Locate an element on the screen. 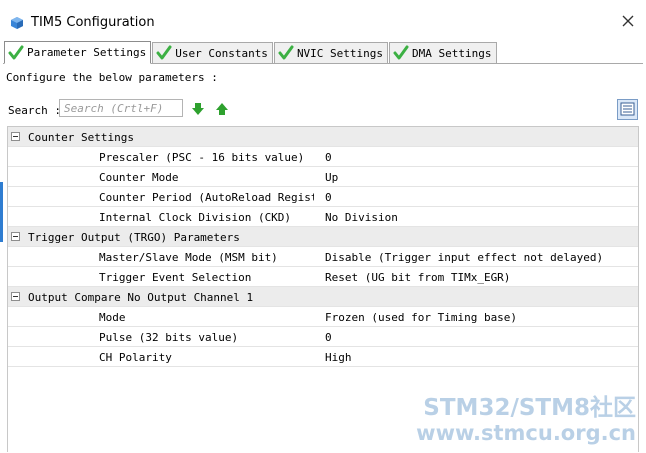 The image size is (646, 453). group-title: Trigger Output (TRGO) Parameters is located at coordinates (134, 237).